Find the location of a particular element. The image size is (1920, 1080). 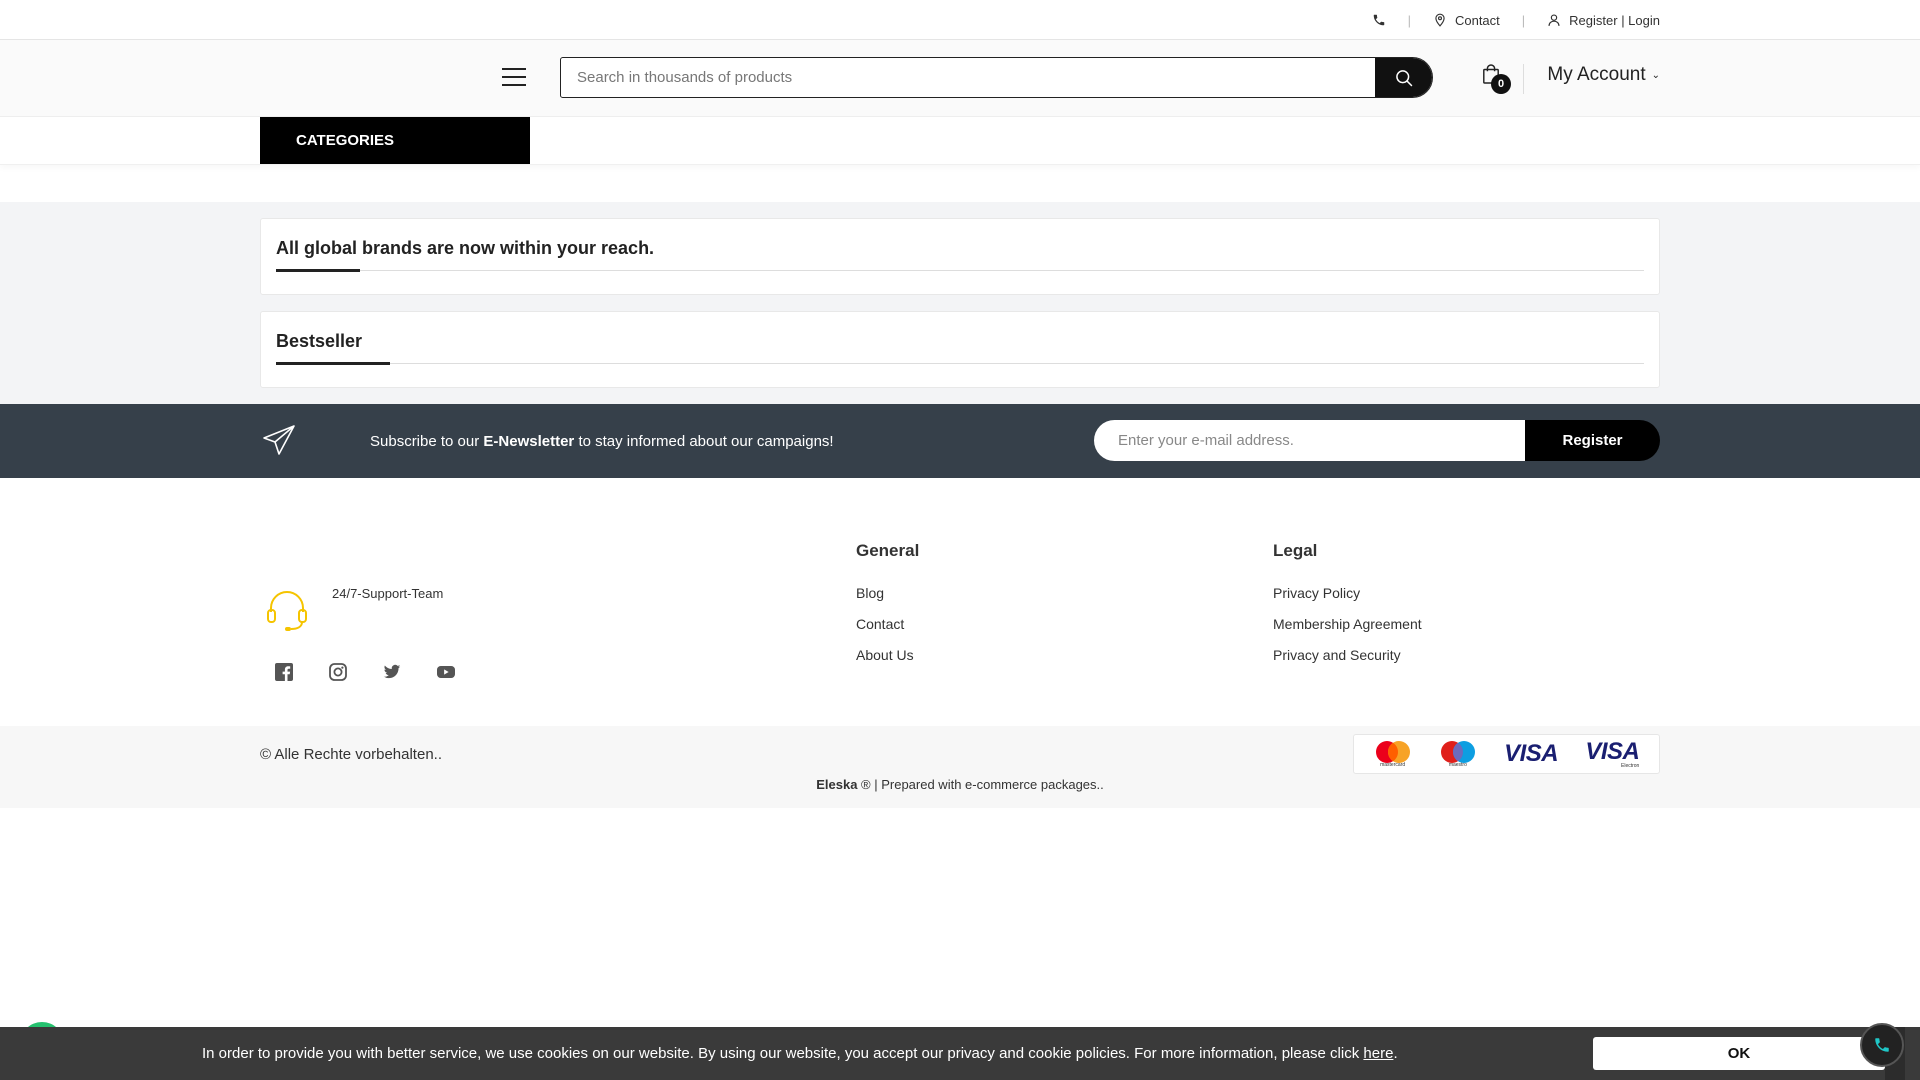

footer-link-membership-agreement: Membership Agreement is located at coordinates (1347, 624).